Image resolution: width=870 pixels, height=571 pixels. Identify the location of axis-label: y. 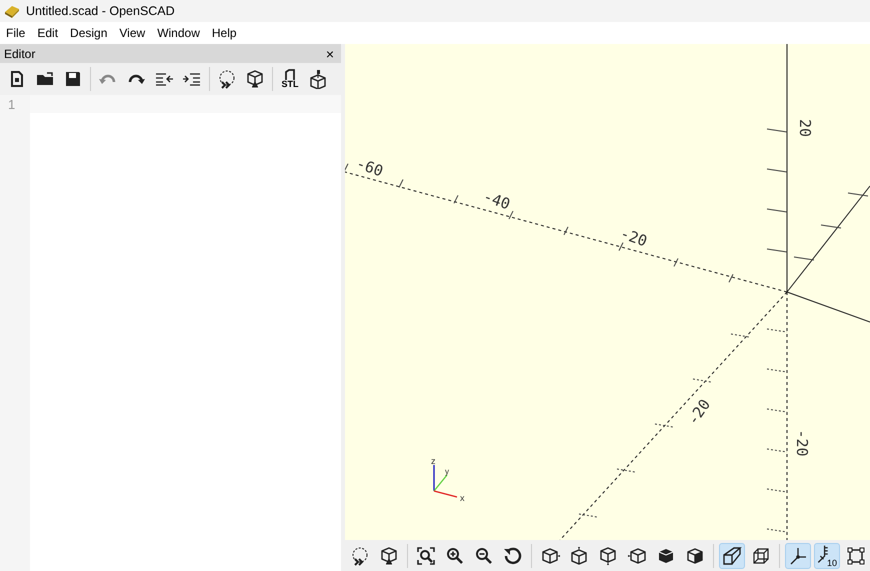
(447, 471).